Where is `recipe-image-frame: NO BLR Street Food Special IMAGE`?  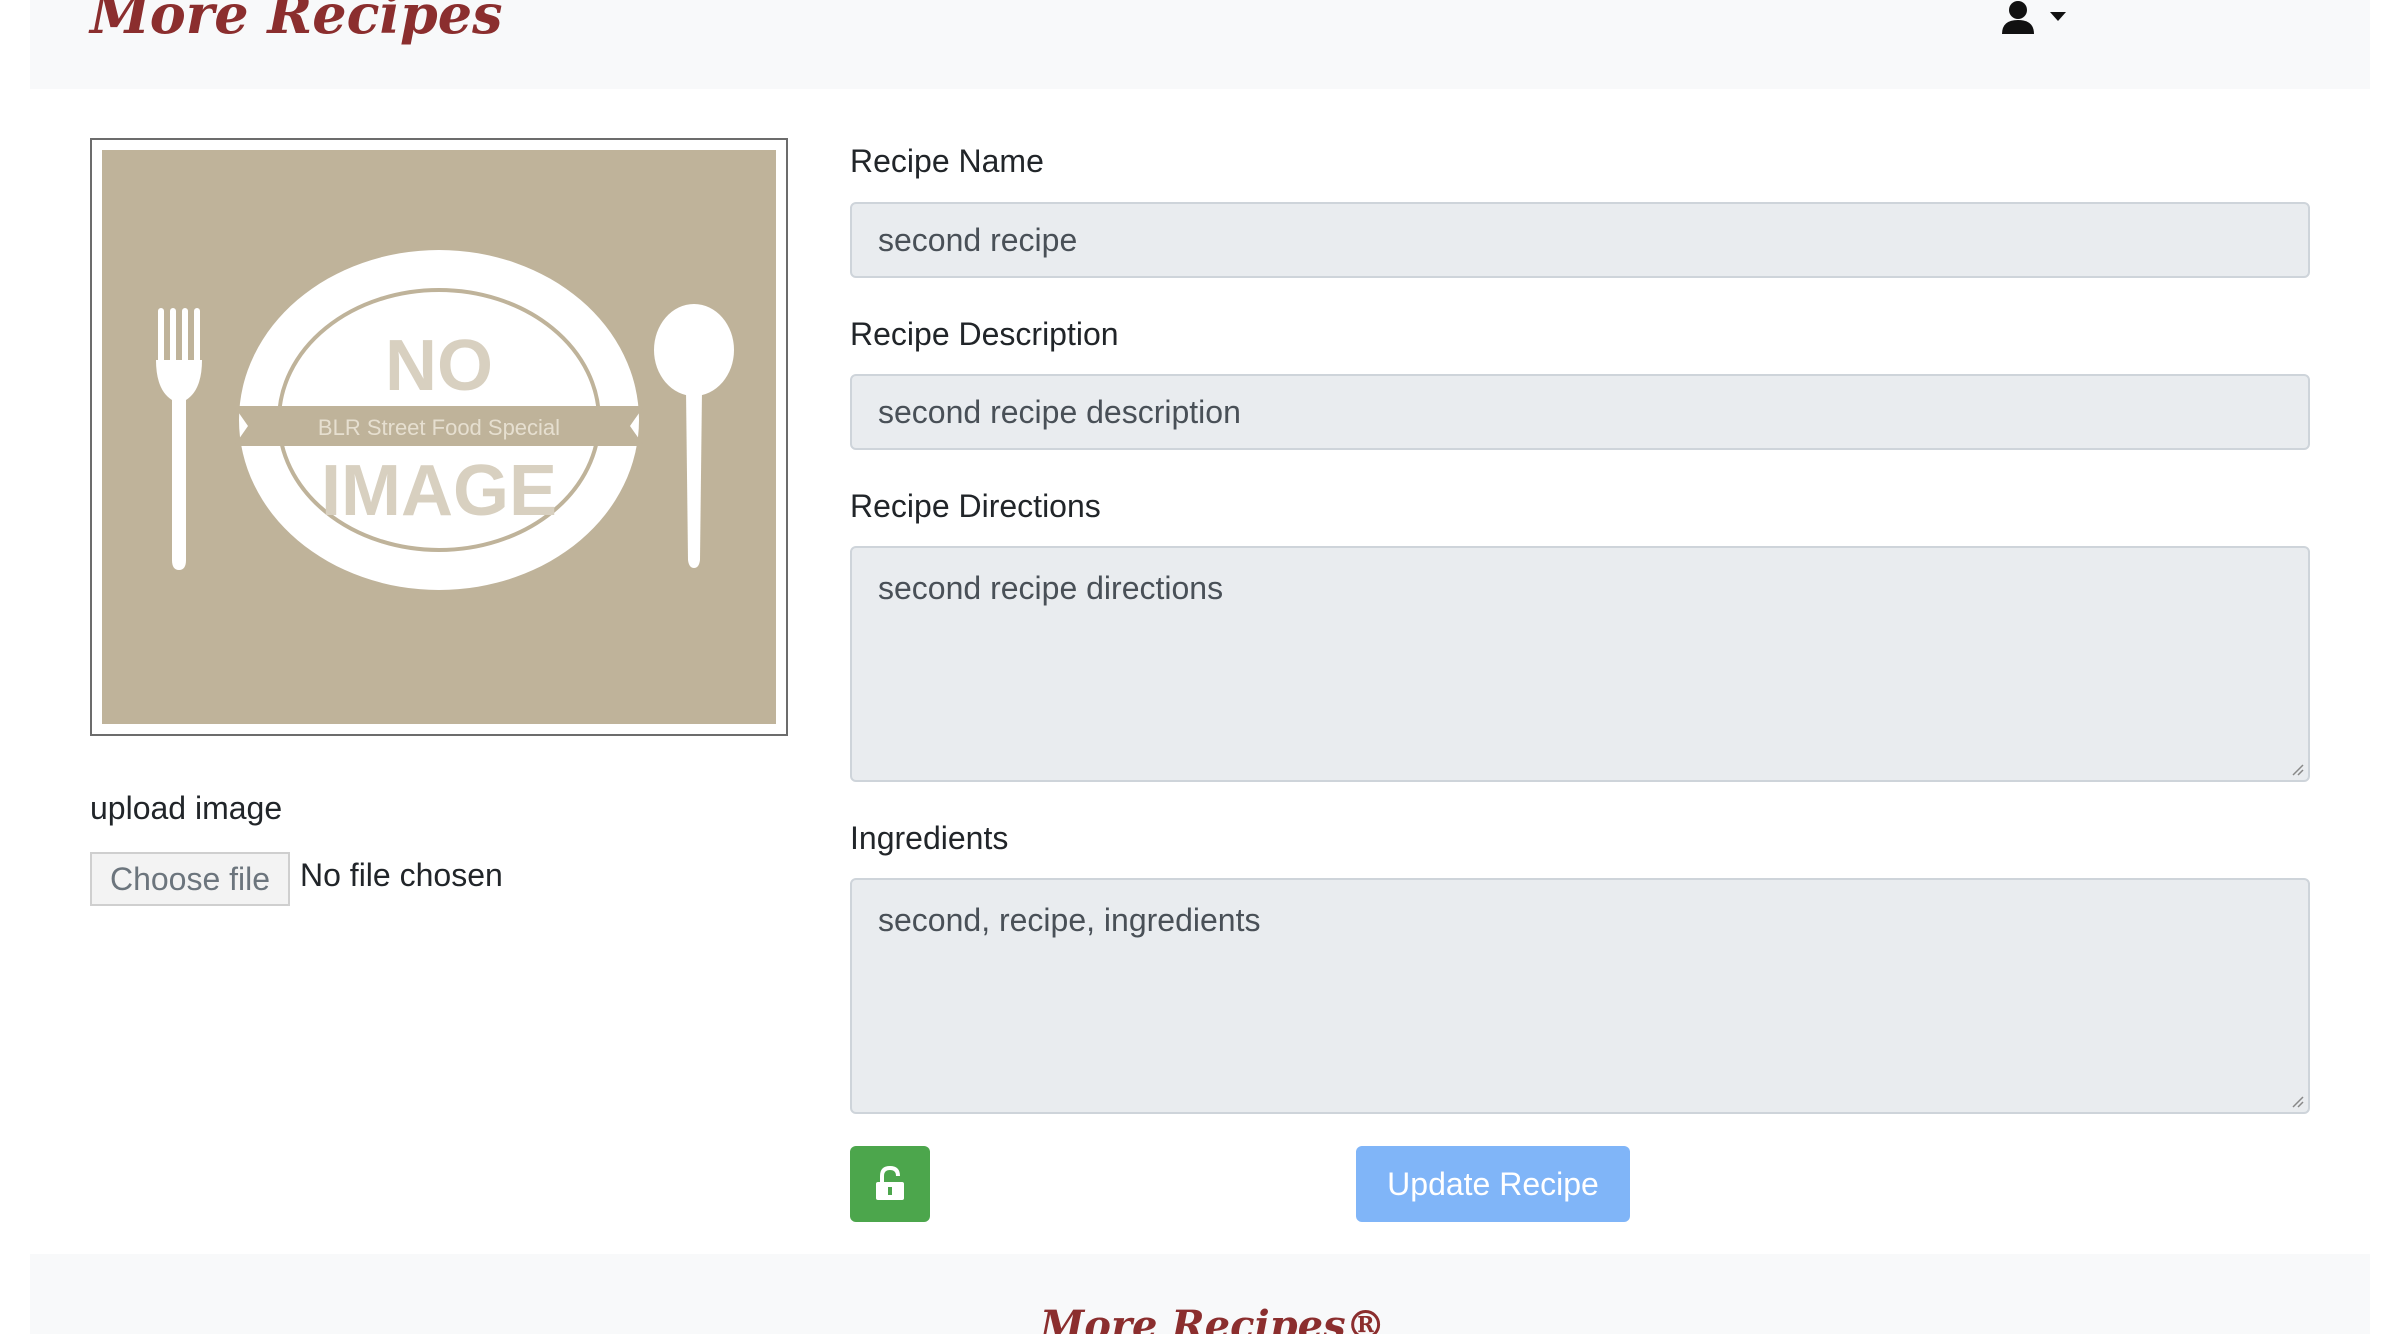 recipe-image-frame: NO BLR Street Food Special IMAGE is located at coordinates (439, 437).